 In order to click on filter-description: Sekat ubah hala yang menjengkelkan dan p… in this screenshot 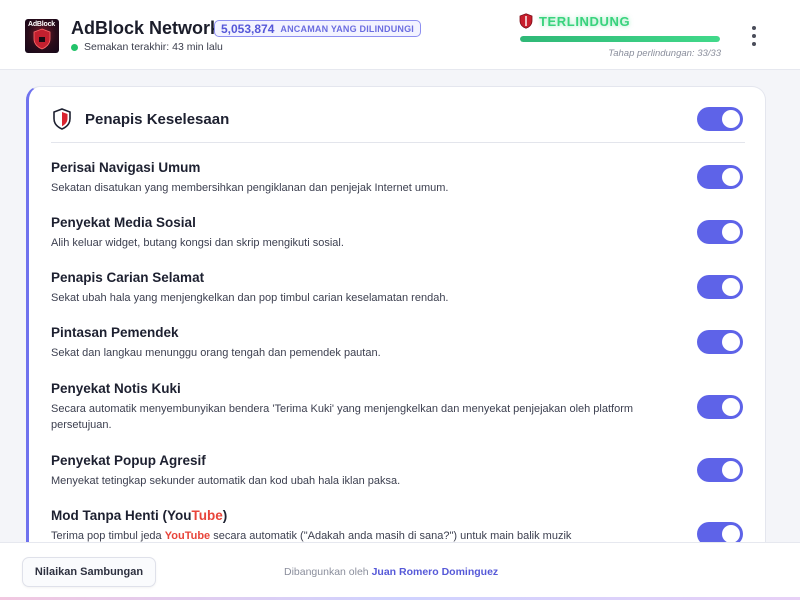, I will do `click(250, 298)`.